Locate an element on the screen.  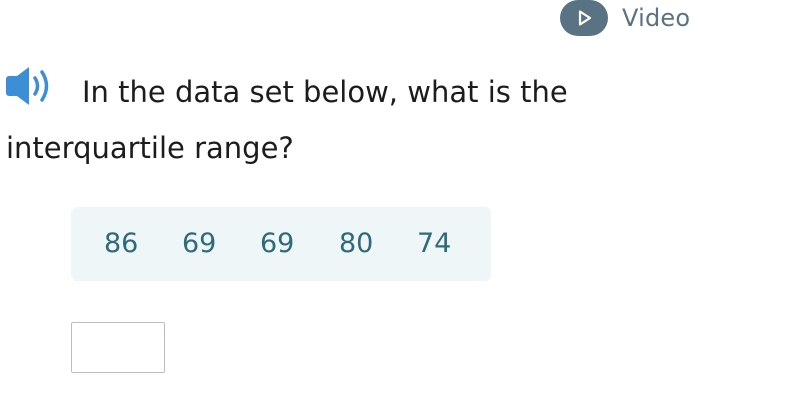
speaker-icon is located at coordinates (32, 86).